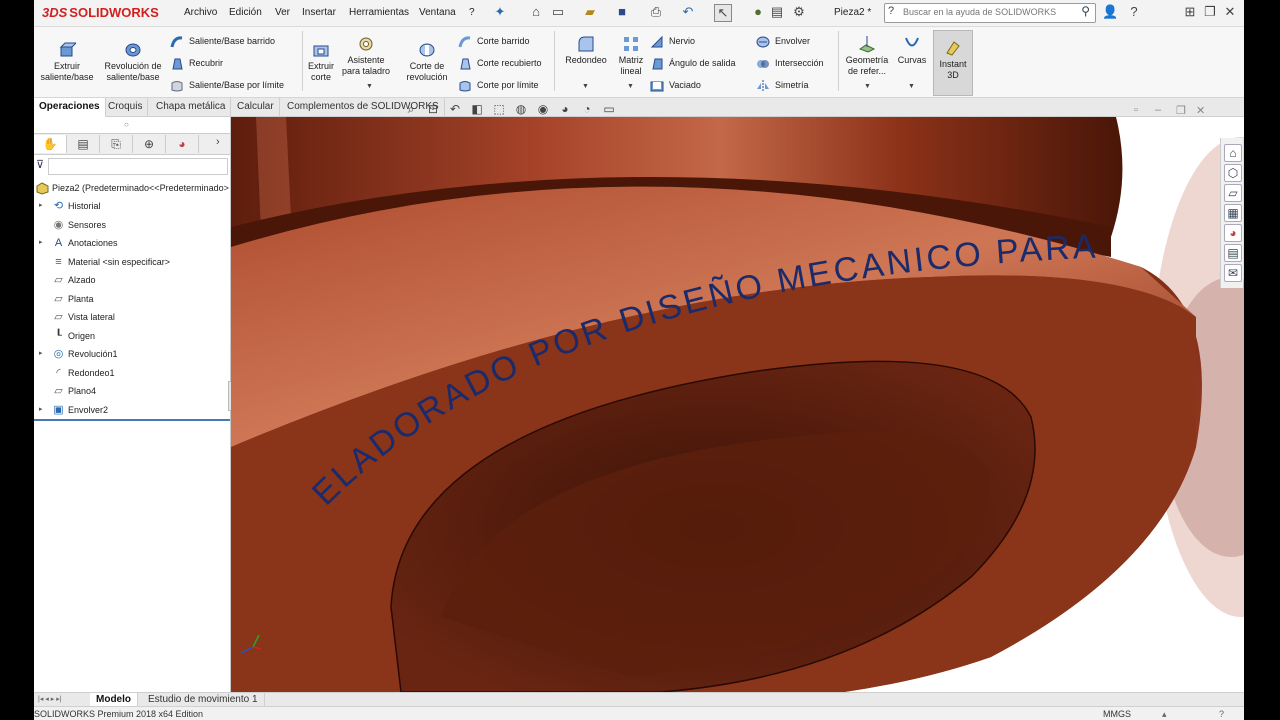 The height and width of the screenshot is (720, 1280). What do you see at coordinates (78, 243) in the screenshot?
I see `tree-item: ▸ A Anotaciones` at bounding box center [78, 243].